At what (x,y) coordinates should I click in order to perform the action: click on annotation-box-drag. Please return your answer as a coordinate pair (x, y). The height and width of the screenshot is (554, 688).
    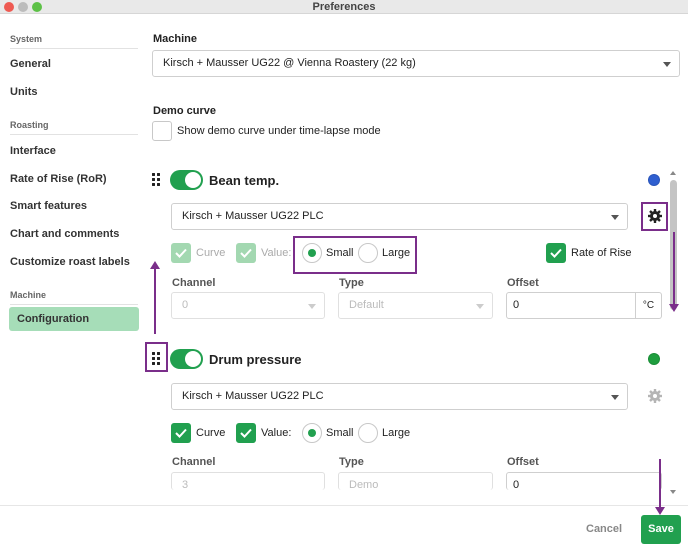
    Looking at the image, I should click on (156, 357).